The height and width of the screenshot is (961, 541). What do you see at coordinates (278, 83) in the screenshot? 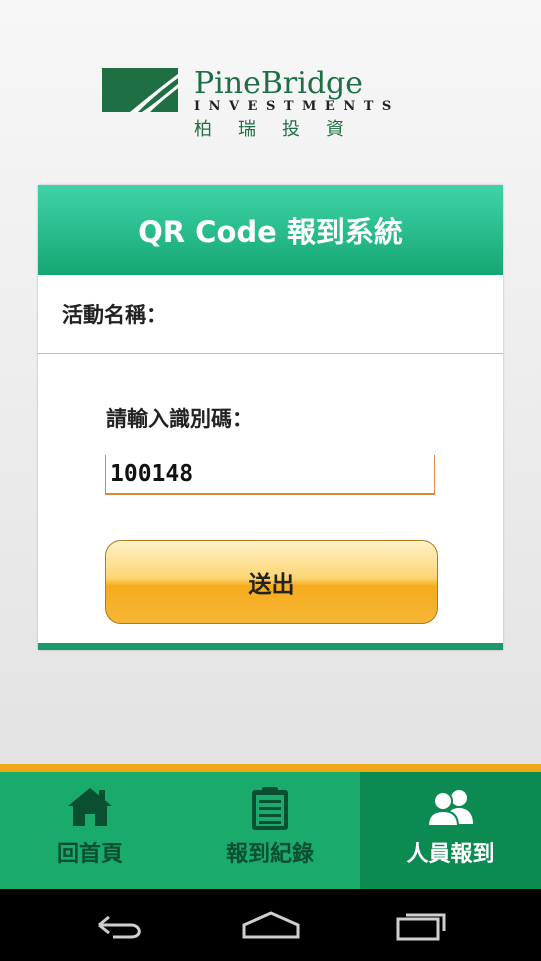
I see `brand-name: PineBridge` at bounding box center [278, 83].